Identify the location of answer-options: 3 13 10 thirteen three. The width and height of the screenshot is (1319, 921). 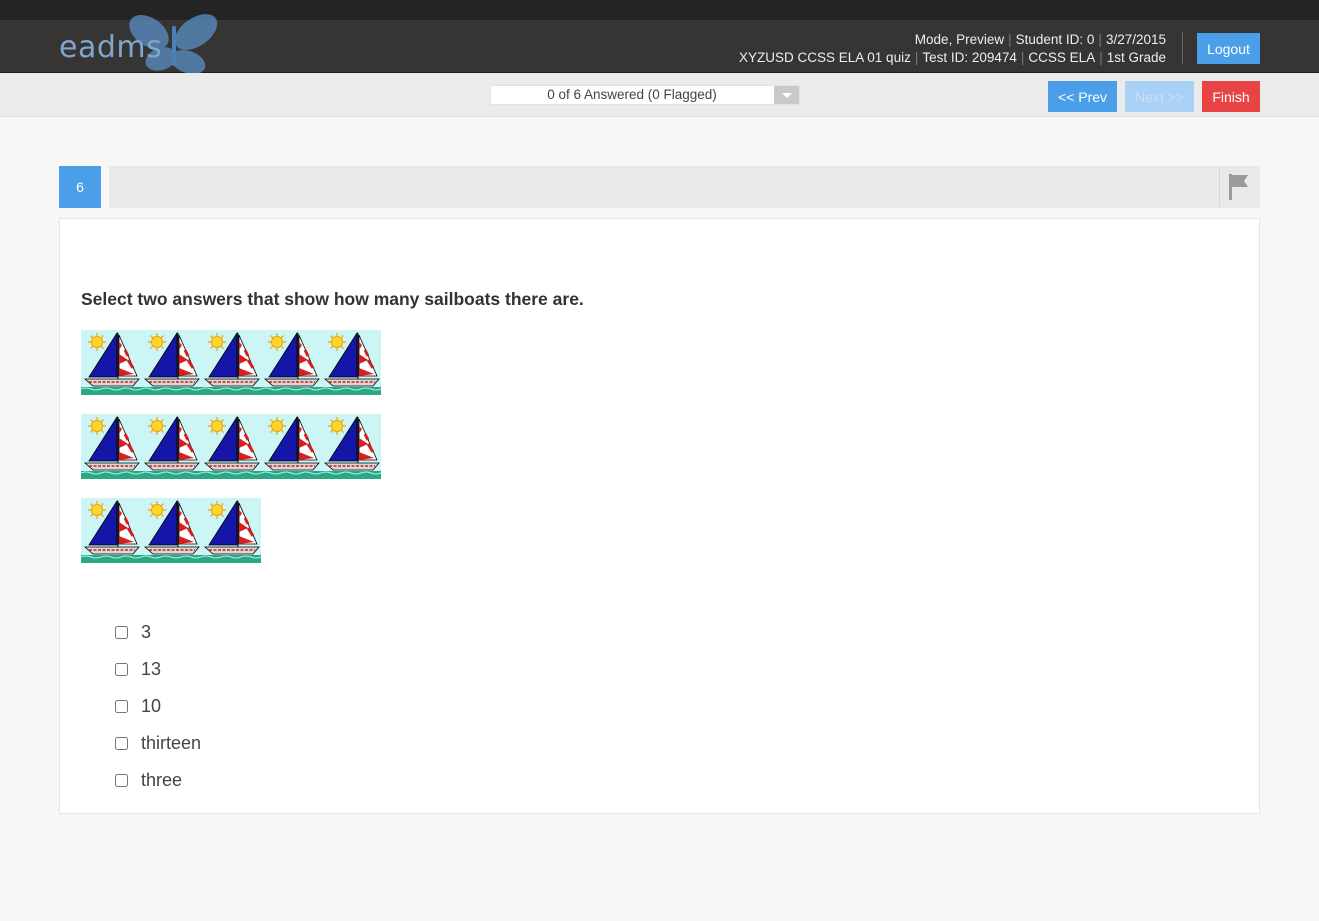
(158, 706).